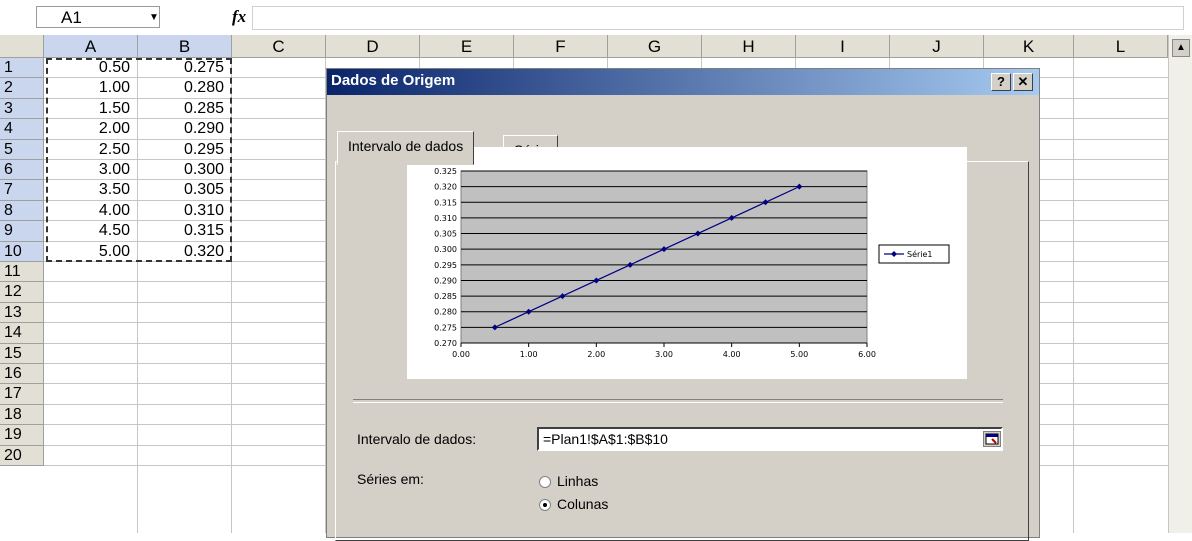 The image size is (1192, 541). What do you see at coordinates (185, 46) in the screenshot?
I see `column-header-b: B` at bounding box center [185, 46].